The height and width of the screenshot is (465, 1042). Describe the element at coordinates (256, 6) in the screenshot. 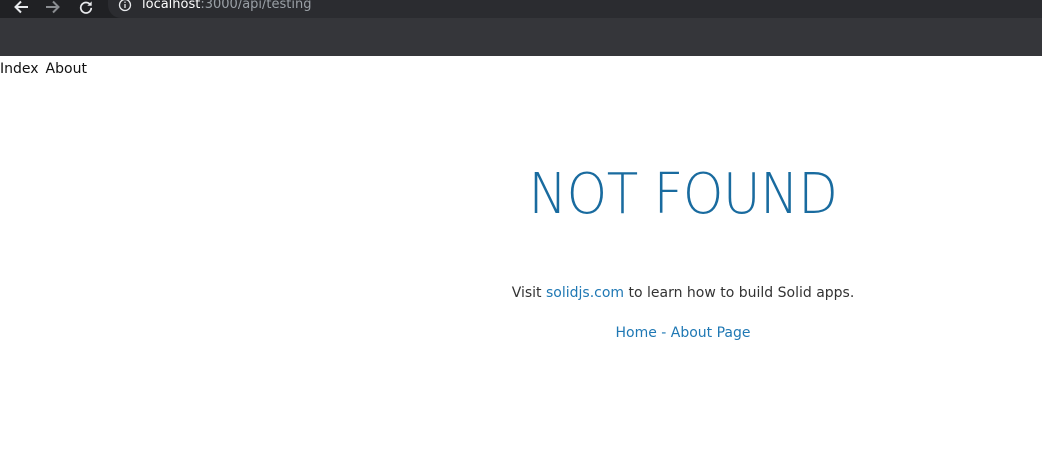

I see `url-path: :3000/api/testing` at that location.